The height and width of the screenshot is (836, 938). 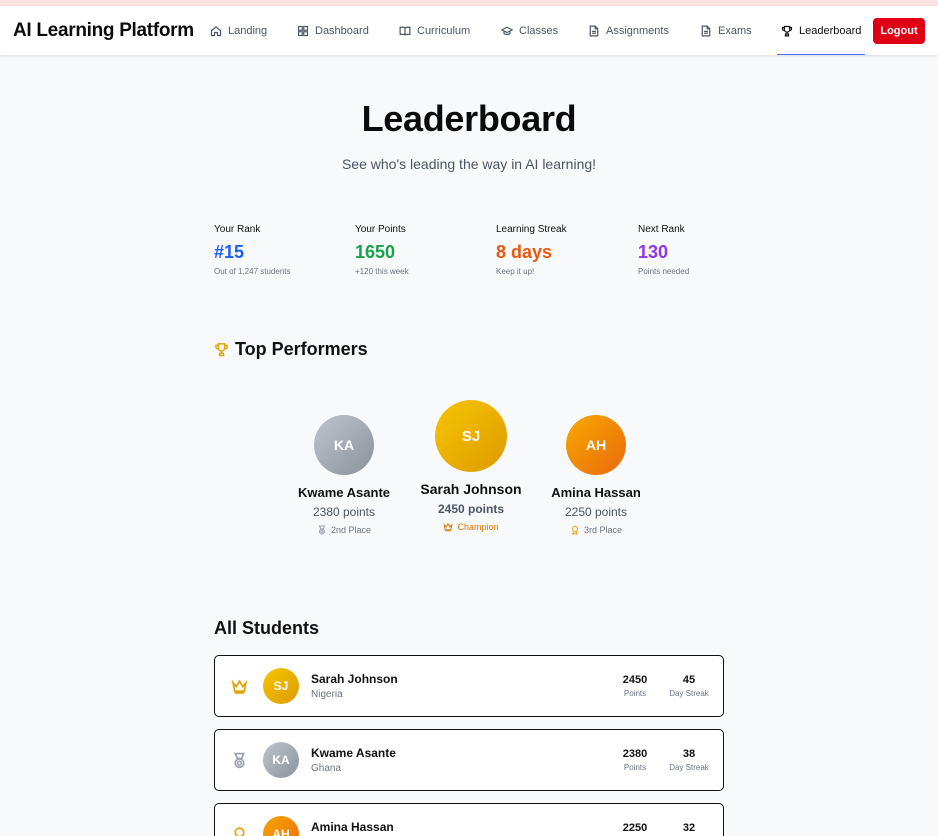 I want to click on podium-third-place: AH Amina Hassan 2250 points 3rd Place, so click(x=596, y=475).